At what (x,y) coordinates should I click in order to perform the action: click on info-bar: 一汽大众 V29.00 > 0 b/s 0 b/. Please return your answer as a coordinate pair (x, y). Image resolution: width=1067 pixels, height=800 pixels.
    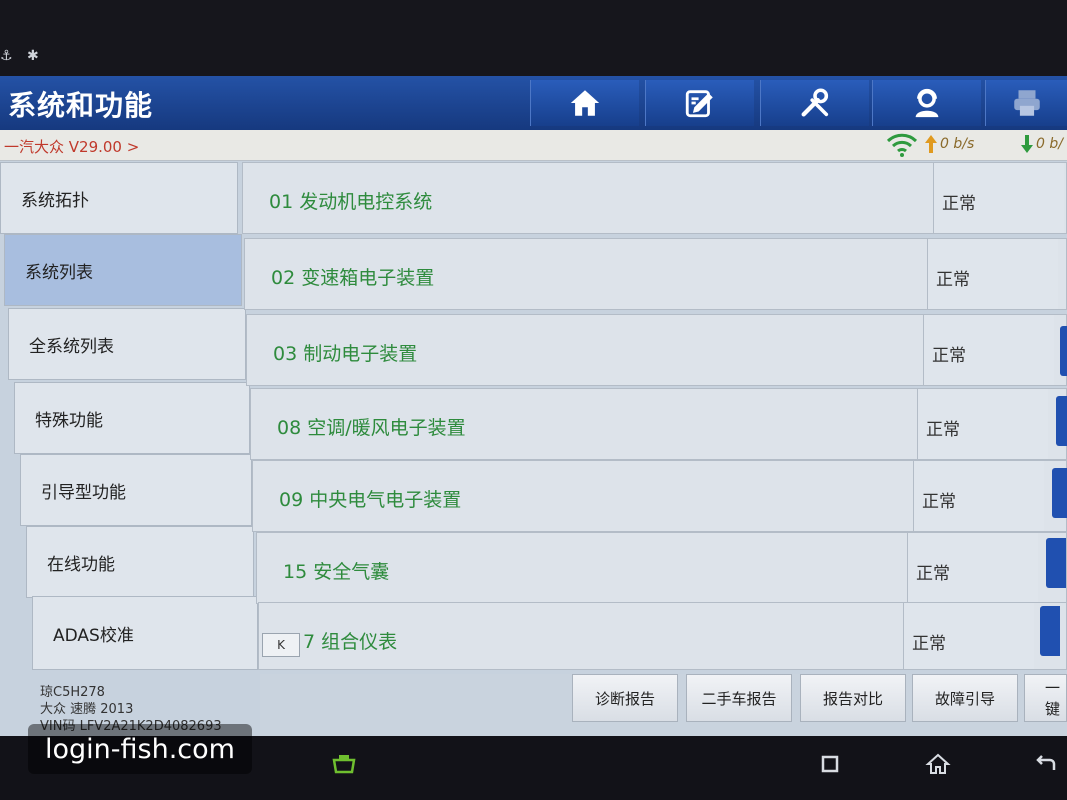
    Looking at the image, I should click on (533, 145).